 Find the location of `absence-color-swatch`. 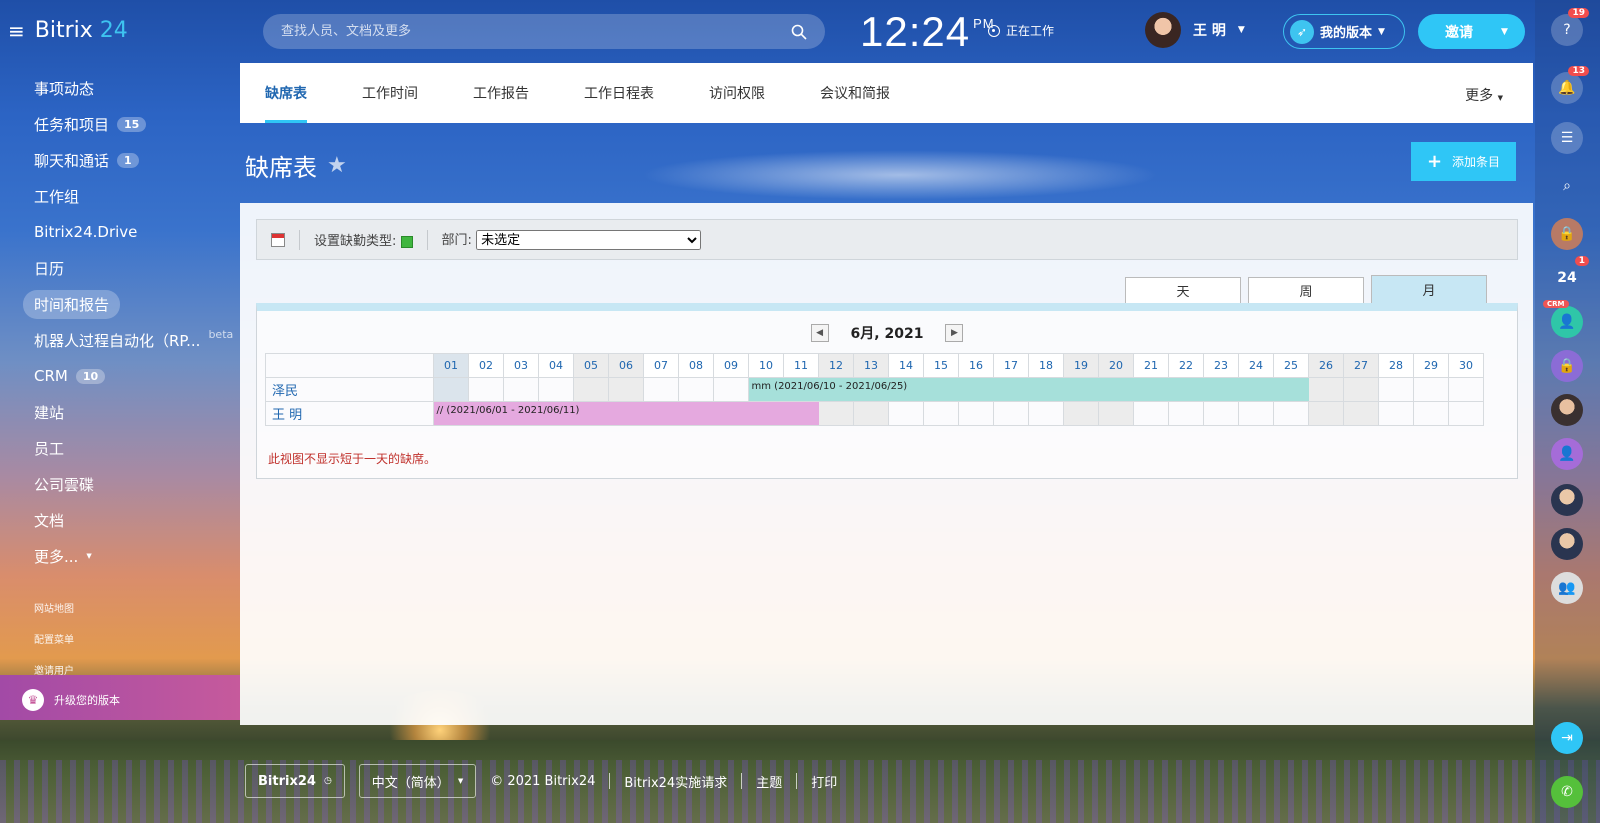

absence-color-swatch is located at coordinates (406, 241).